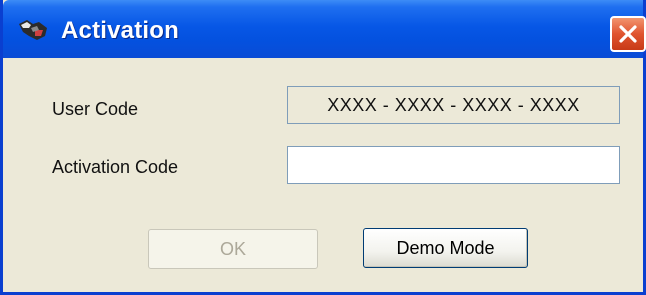 The width and height of the screenshot is (646, 295). I want to click on close-button, so click(628, 34).